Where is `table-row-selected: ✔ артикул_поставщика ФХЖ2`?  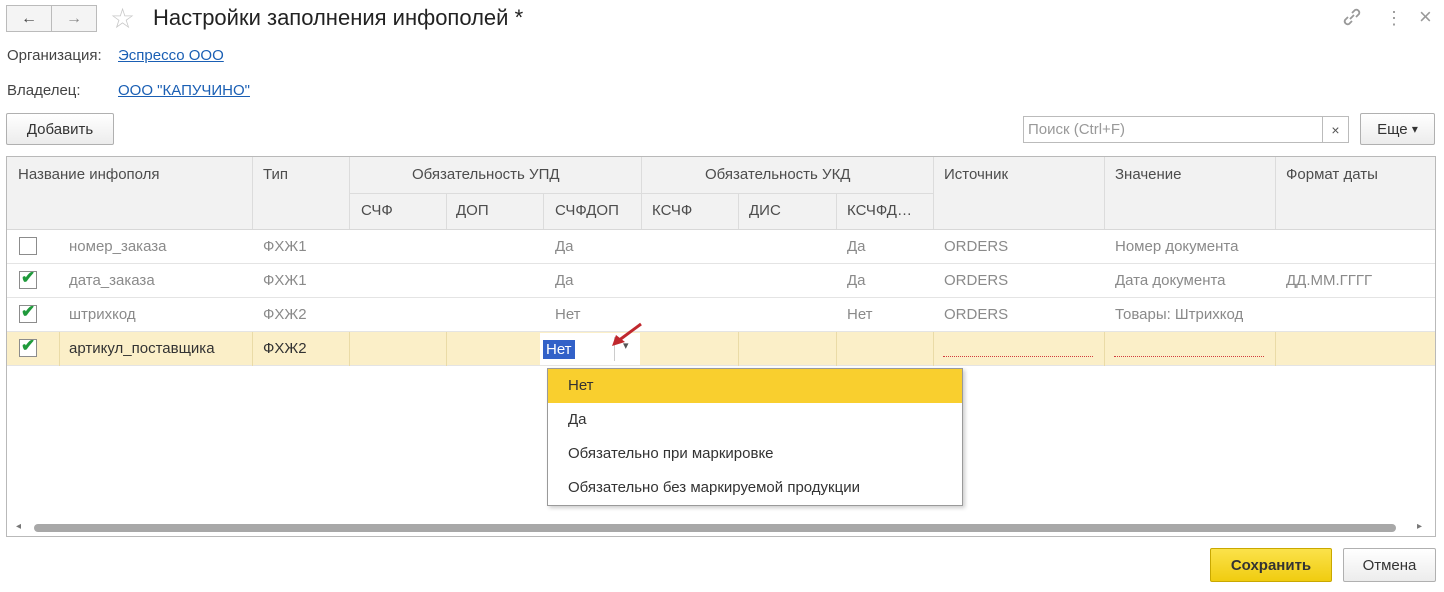
table-row-selected: ✔ артикул_поставщика ФХЖ2 is located at coordinates (721, 349).